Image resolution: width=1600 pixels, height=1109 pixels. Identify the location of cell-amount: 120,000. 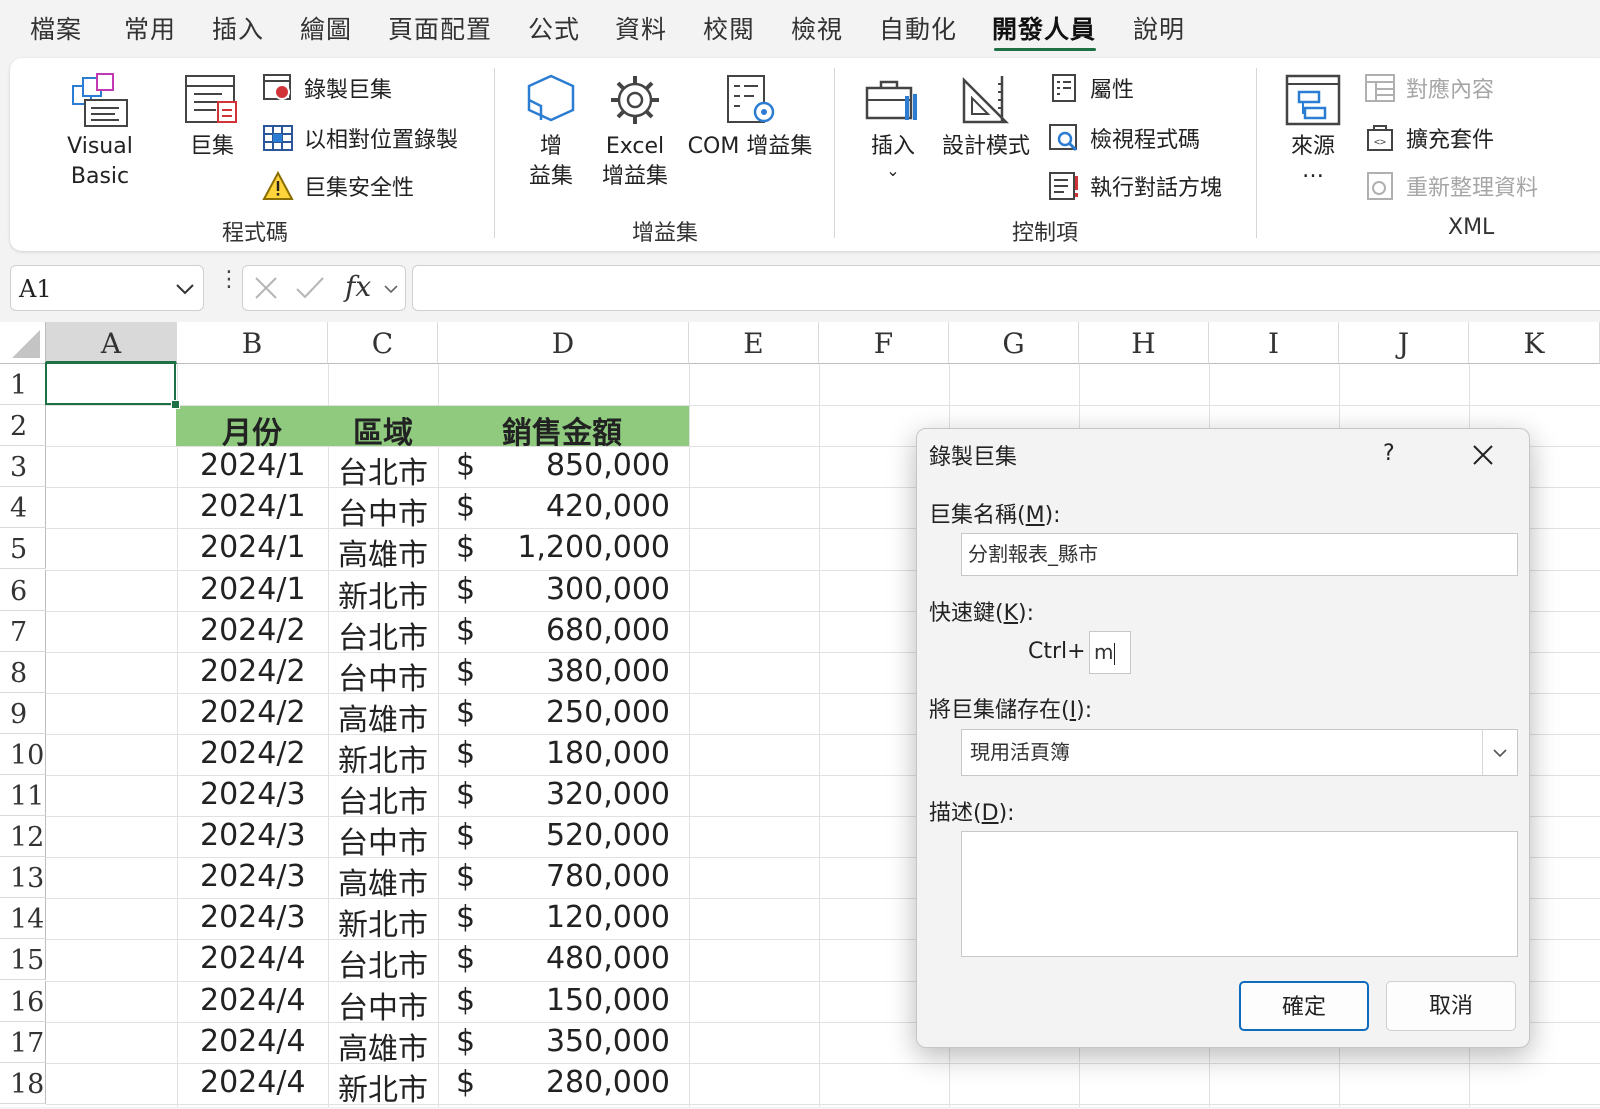
(608, 917).